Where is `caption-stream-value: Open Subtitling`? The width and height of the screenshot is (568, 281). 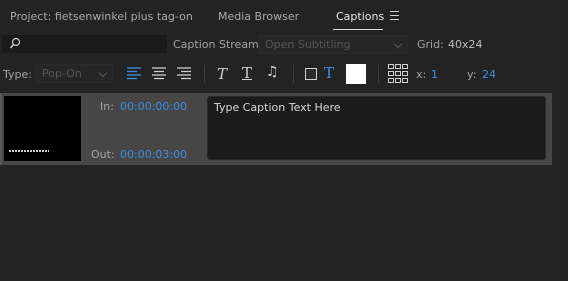
caption-stream-value: Open Subtitling is located at coordinates (308, 44).